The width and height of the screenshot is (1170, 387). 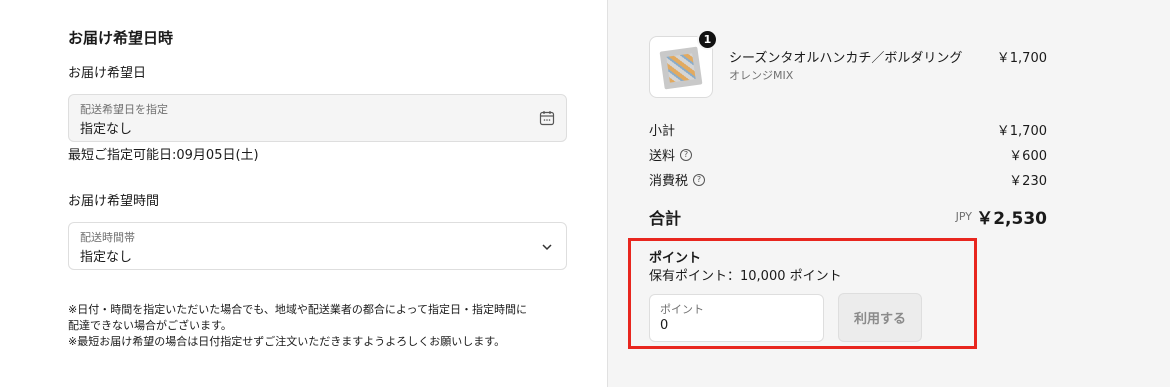 What do you see at coordinates (664, 325) in the screenshot?
I see `points-input-value: 0` at bounding box center [664, 325].